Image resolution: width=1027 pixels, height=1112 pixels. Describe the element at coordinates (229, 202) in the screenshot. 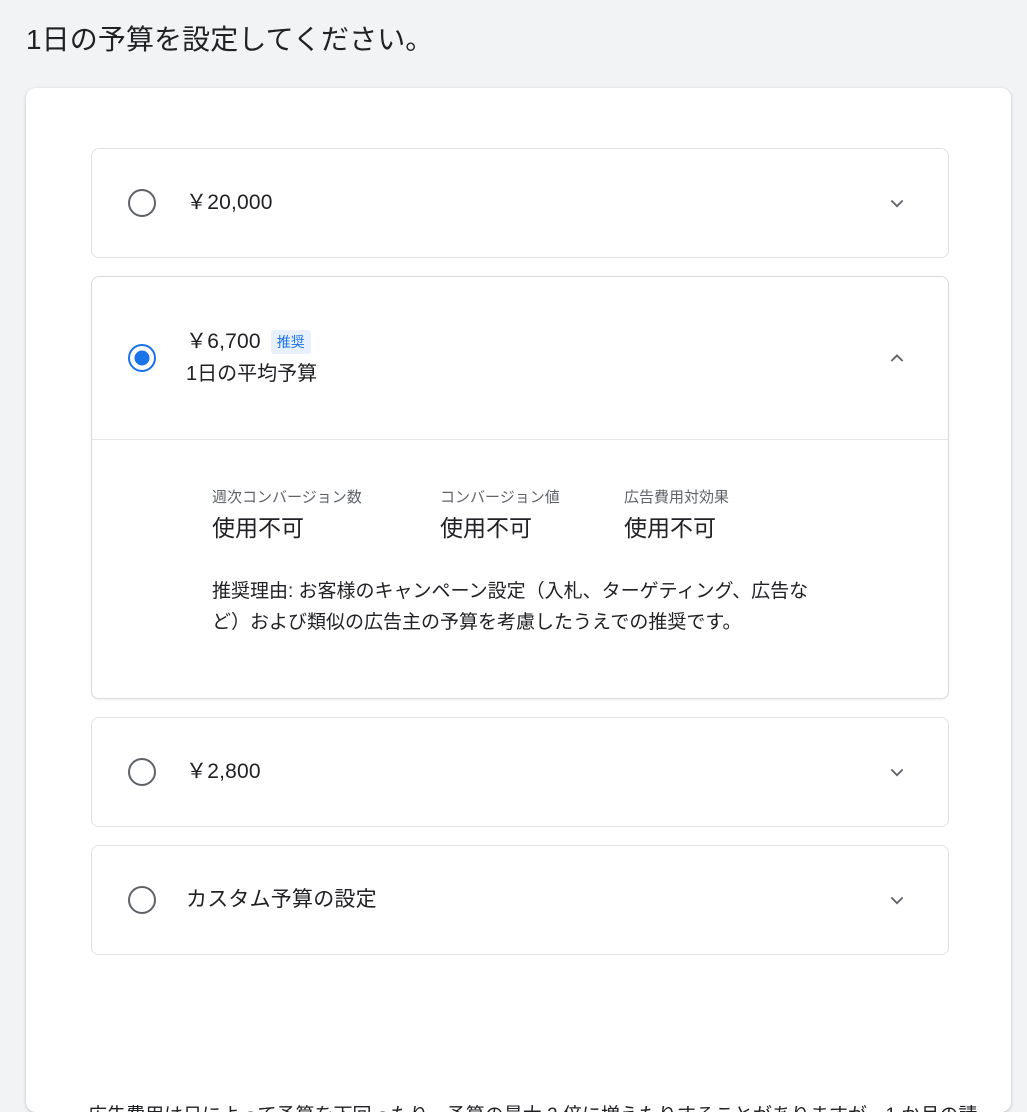

I see `budget-amount-20000: ￥20,000` at that location.